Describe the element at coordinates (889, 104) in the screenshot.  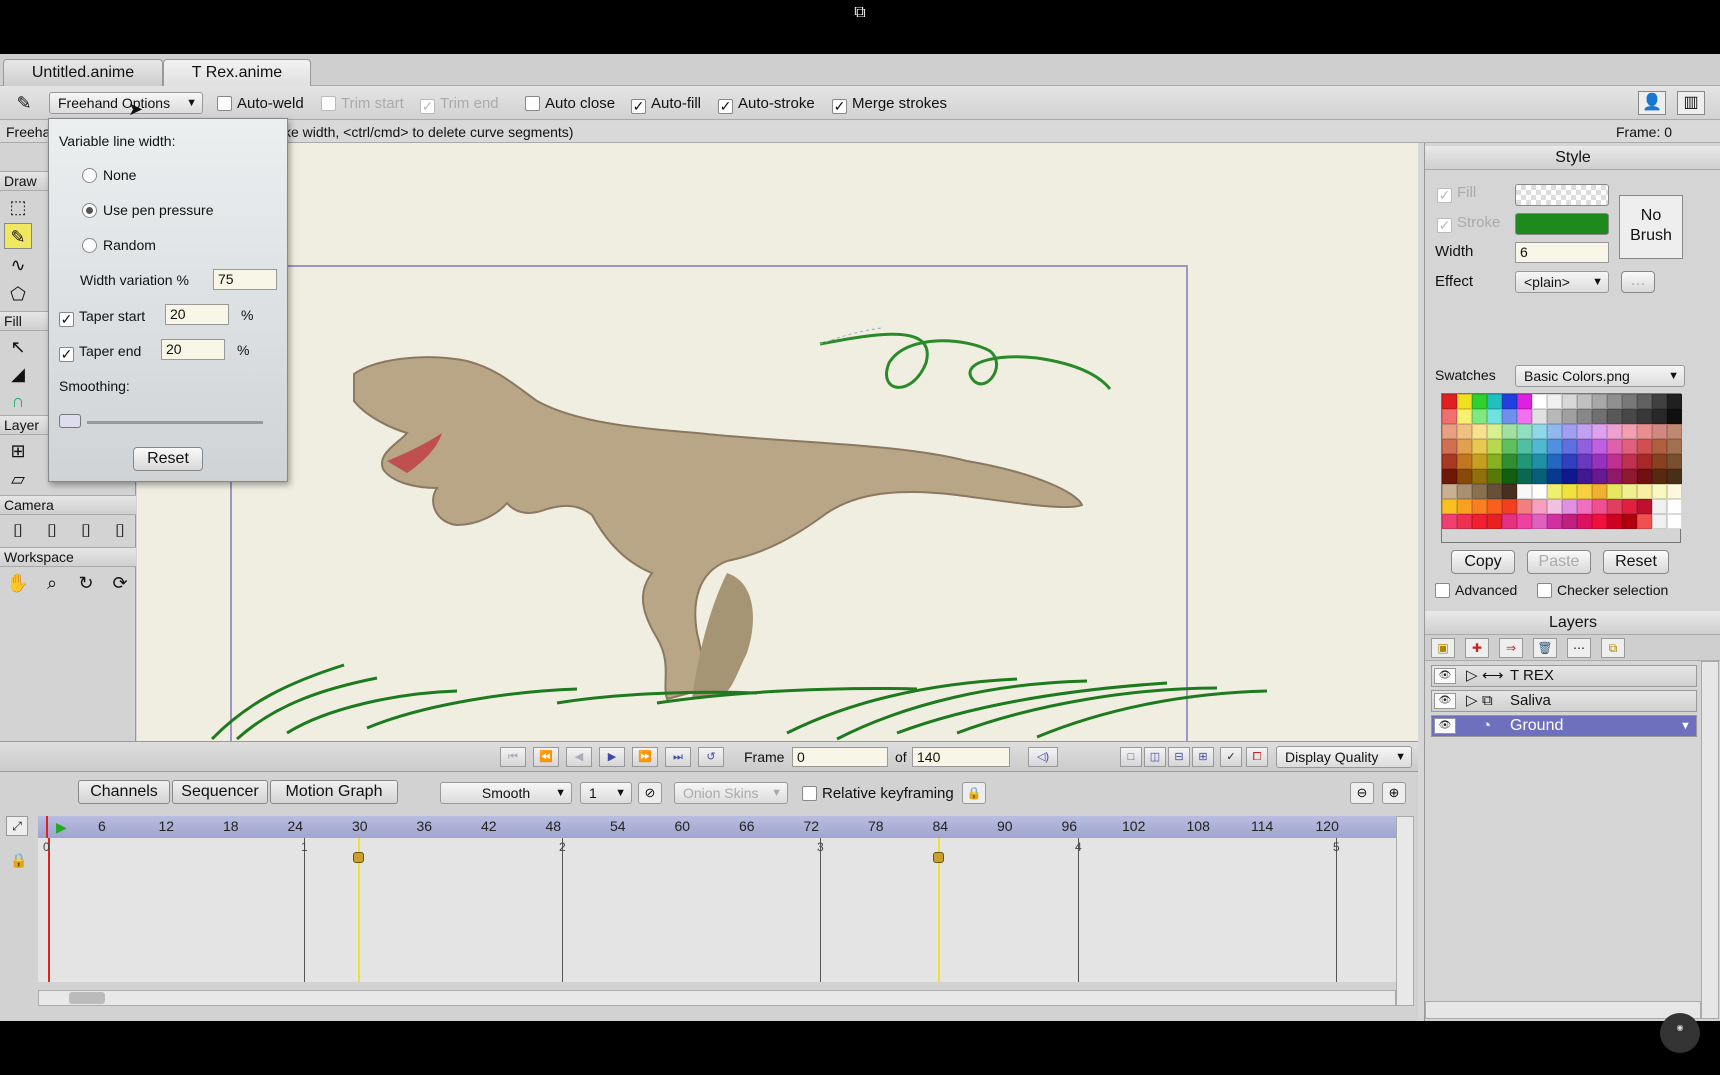
I see `merge-strokes-checkbox: ✓ Merge strokes` at that location.